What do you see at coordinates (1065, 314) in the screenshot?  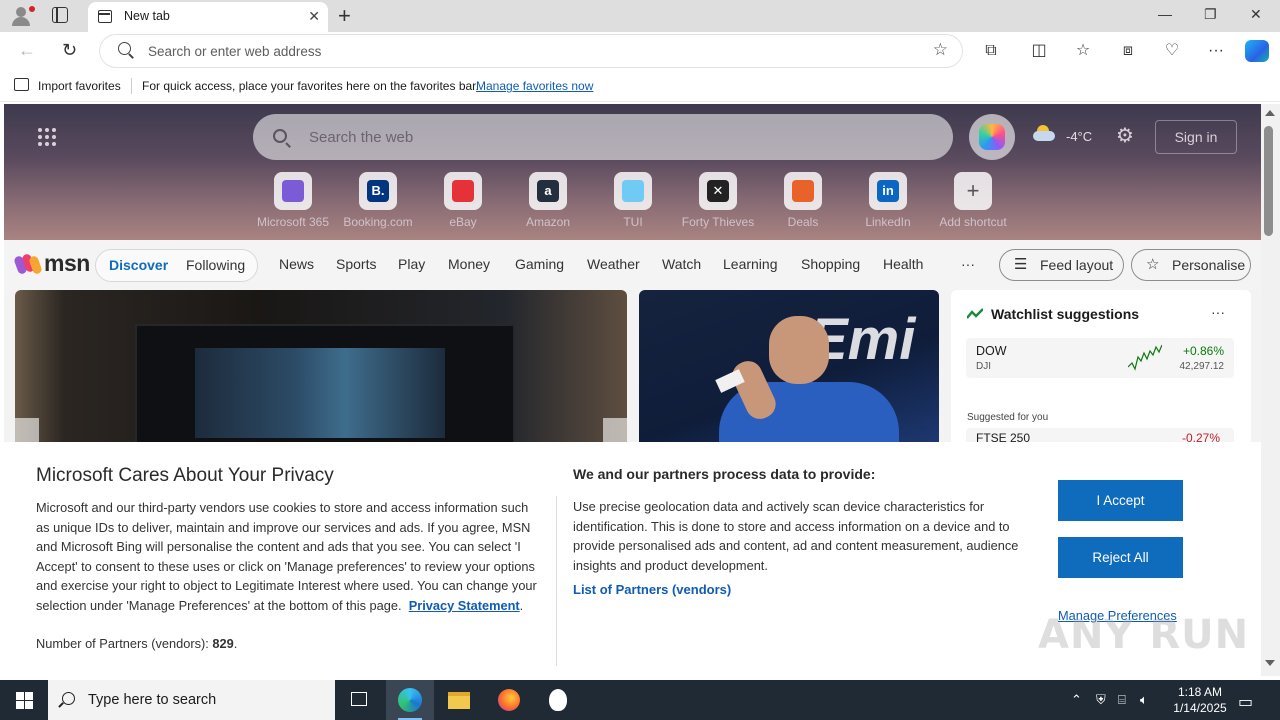 I see `watchlist-title: Watchlist suggestions` at bounding box center [1065, 314].